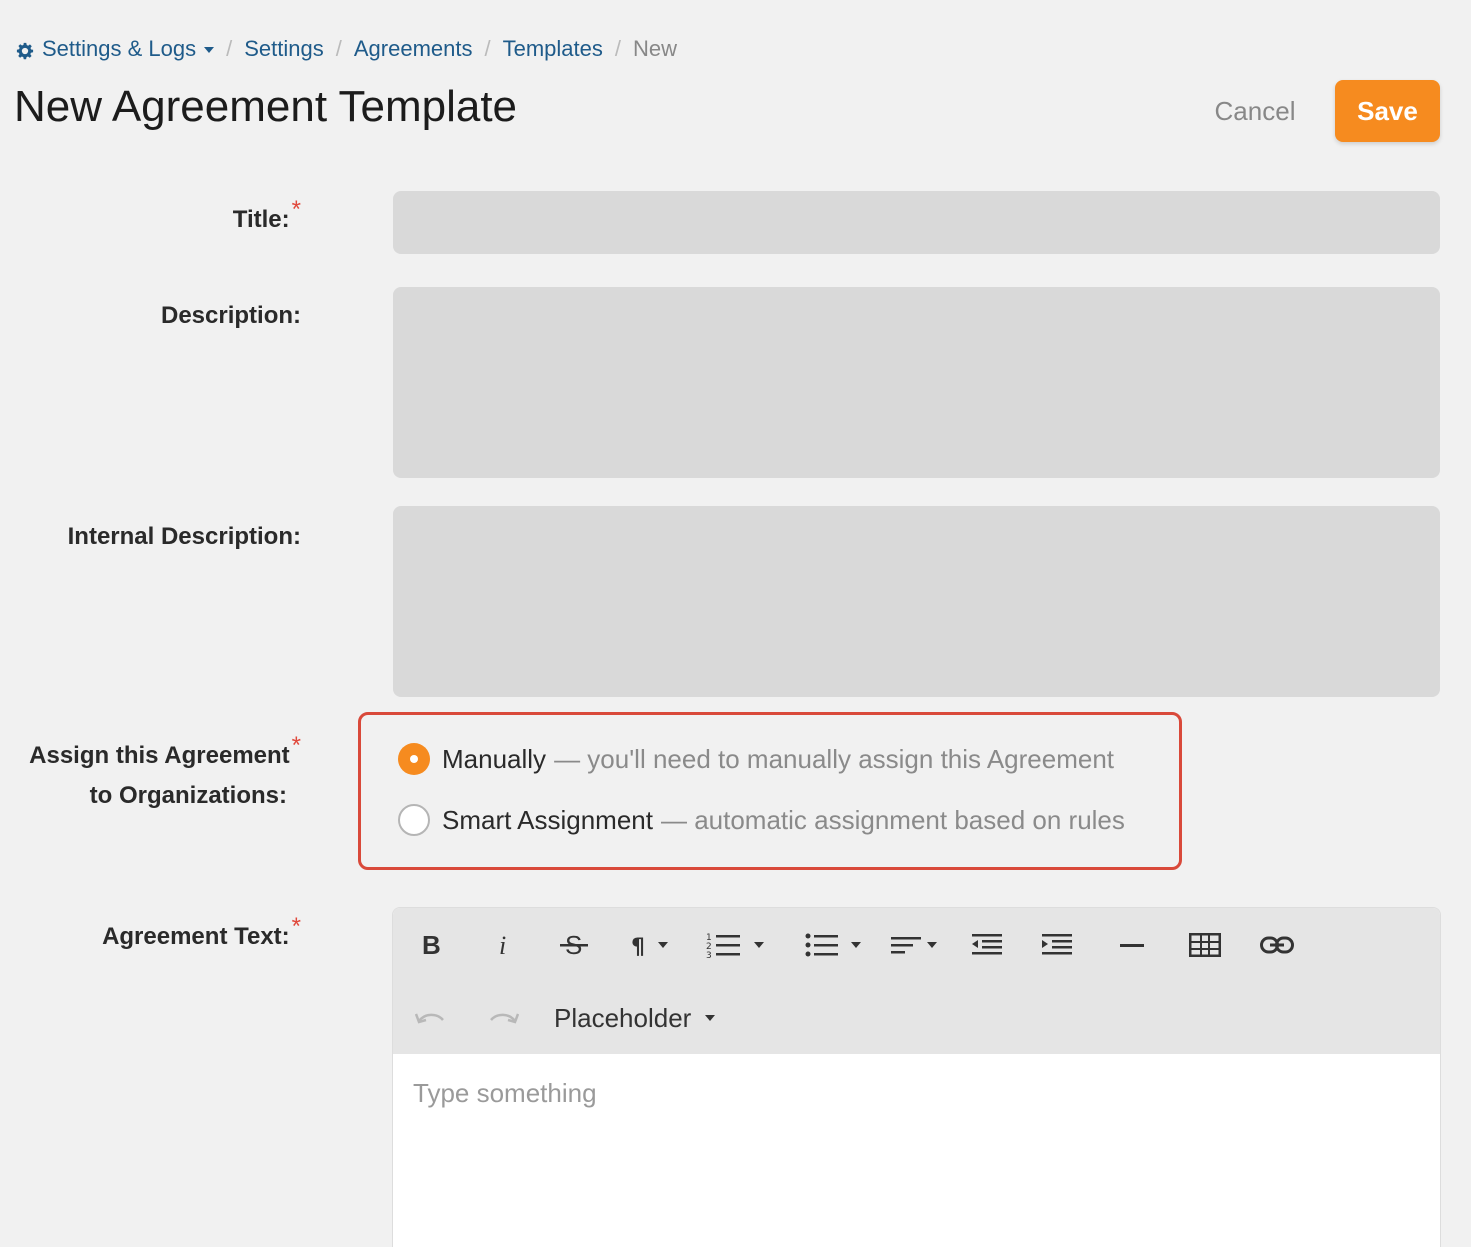 This screenshot has width=1471, height=1247. What do you see at coordinates (414, 759) in the screenshot?
I see `radio-selected-icon` at bounding box center [414, 759].